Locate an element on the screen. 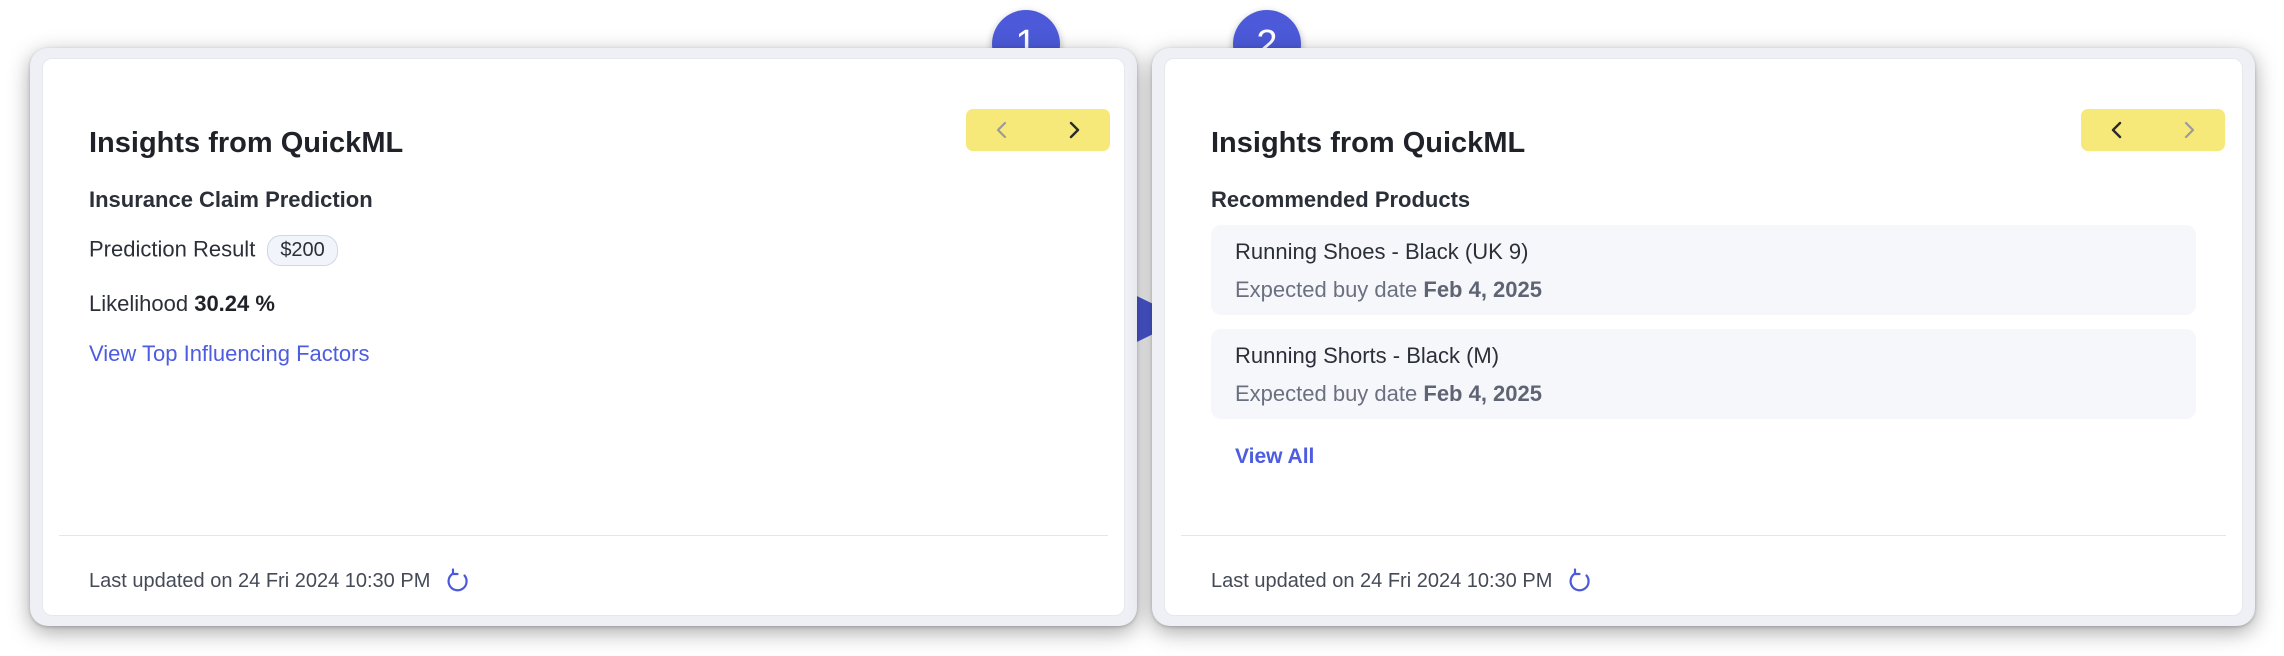  likelihood-value: 30.24 % is located at coordinates (234, 303).